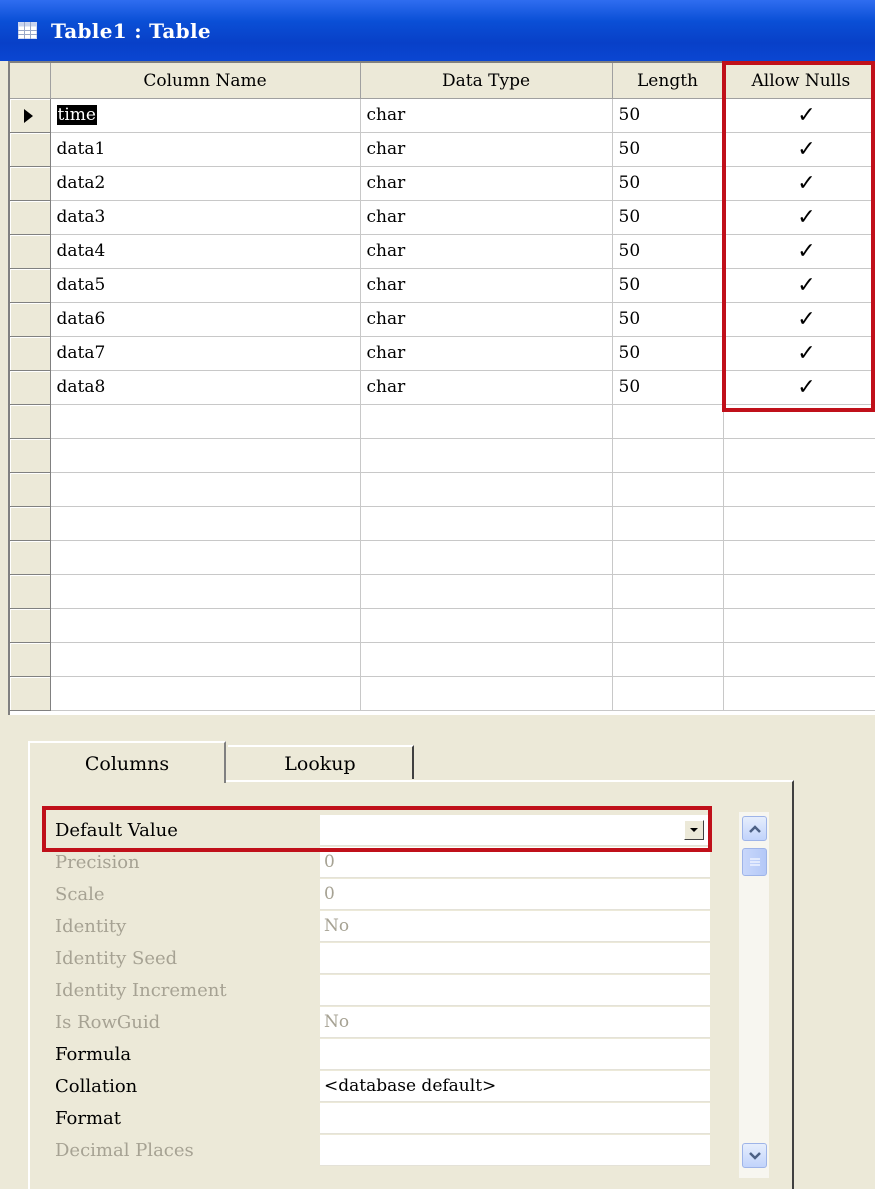 This screenshot has height=1189, width=875. I want to click on table-row: data5 char 50 ✓, so click(442, 285).